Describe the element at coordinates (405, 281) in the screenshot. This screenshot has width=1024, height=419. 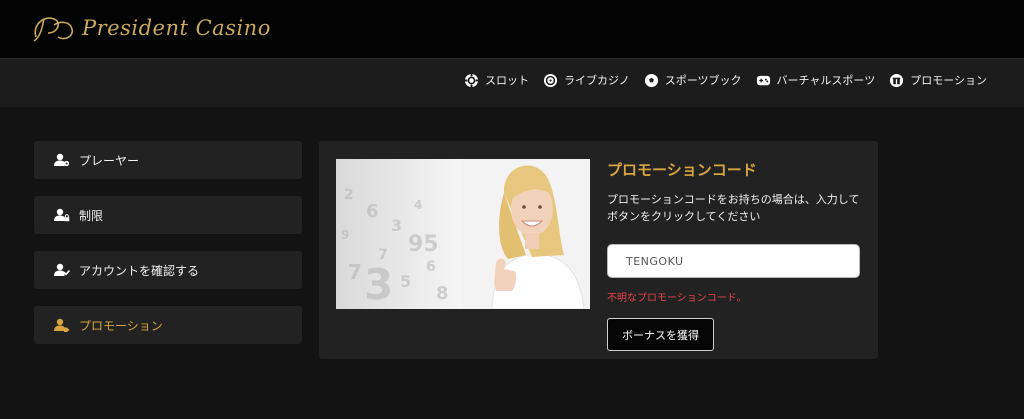
I see `svg-text: 5` at that location.